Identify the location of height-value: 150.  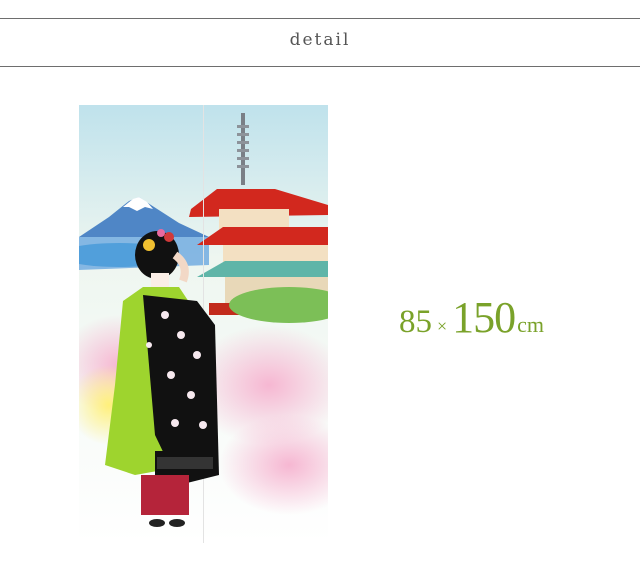
(484, 317).